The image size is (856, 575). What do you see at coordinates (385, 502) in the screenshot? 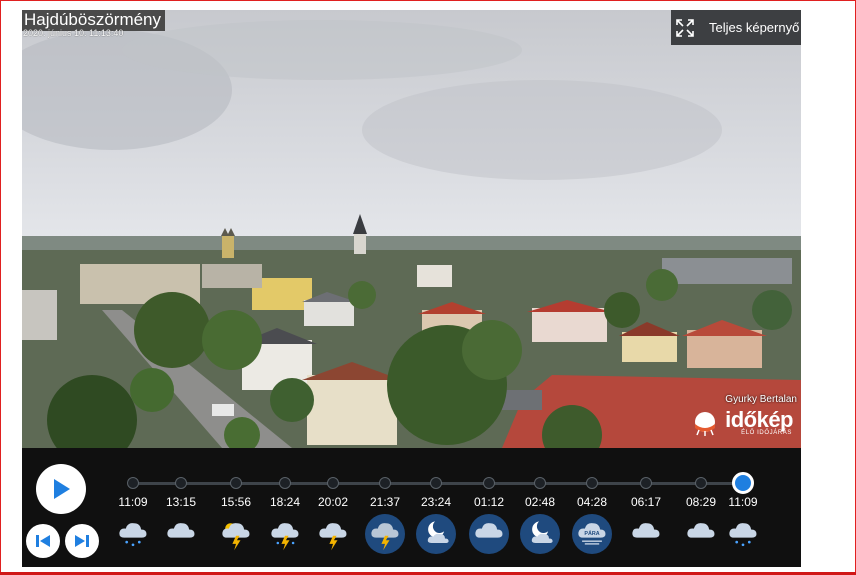
I see `timeline-time-label: 21:37` at bounding box center [385, 502].